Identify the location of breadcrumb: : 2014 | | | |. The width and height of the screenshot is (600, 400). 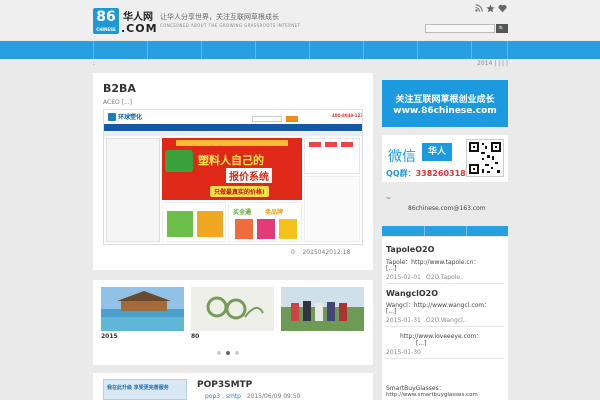
(300, 65).